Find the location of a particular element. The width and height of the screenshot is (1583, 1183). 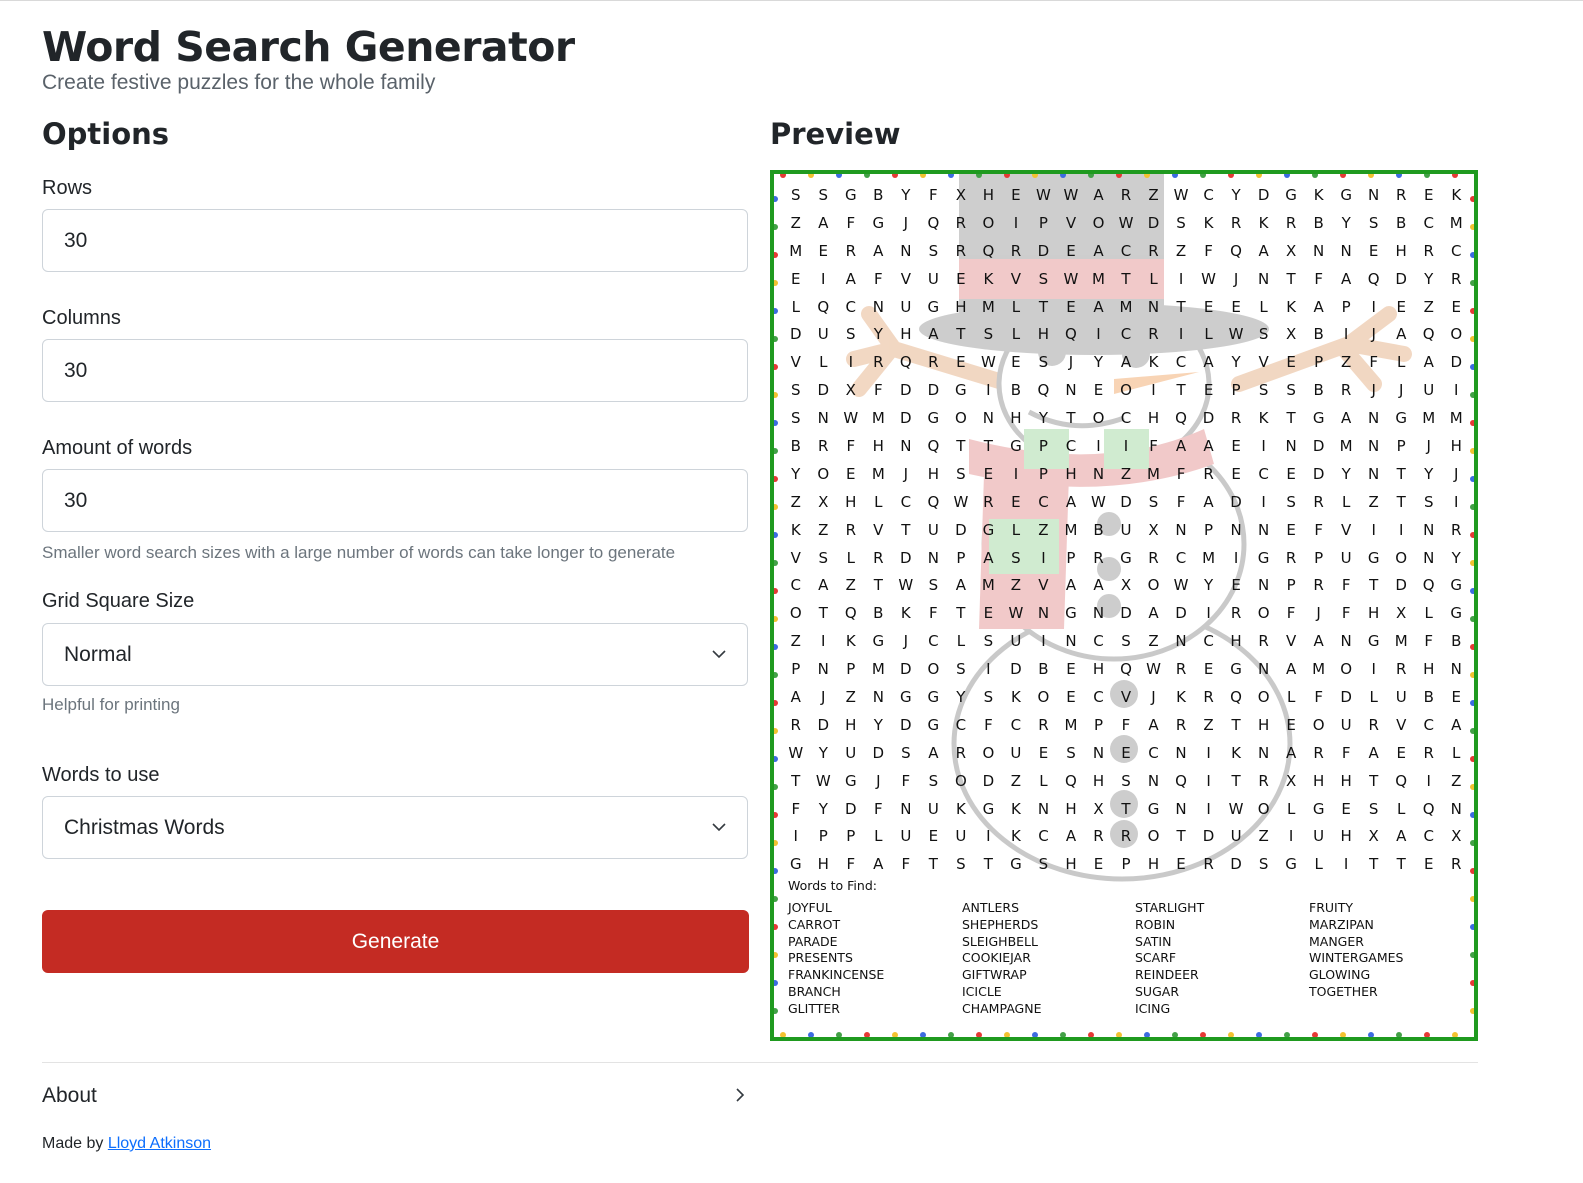

grid-cell: X is located at coordinates (1098, 808).